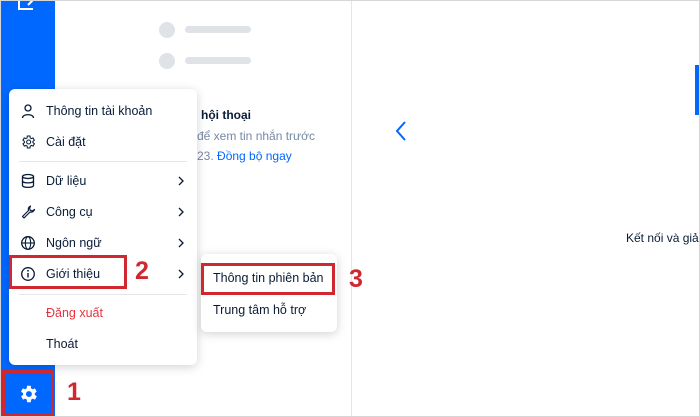 This screenshot has width=700, height=417. Describe the element at coordinates (74, 243) in the screenshot. I see `menu-item-label: Ngôn ngữ` at that location.